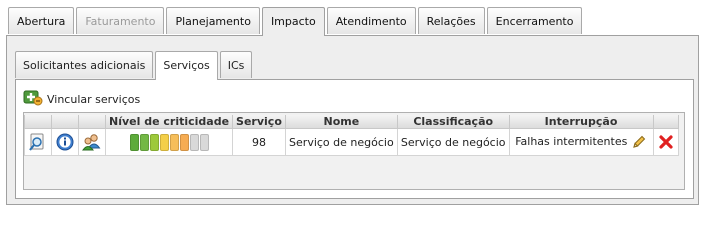  Describe the element at coordinates (33, 97) in the screenshot. I see `add-service-icon` at that location.